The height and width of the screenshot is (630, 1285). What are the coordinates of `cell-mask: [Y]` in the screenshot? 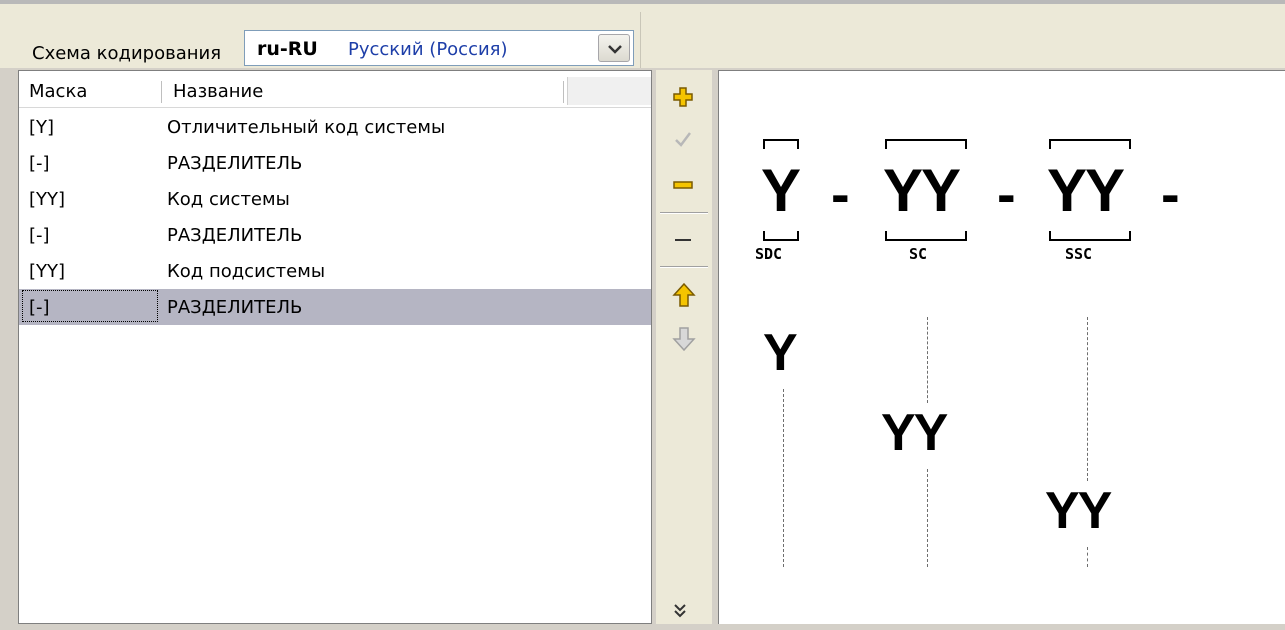 It's located at (42, 127).